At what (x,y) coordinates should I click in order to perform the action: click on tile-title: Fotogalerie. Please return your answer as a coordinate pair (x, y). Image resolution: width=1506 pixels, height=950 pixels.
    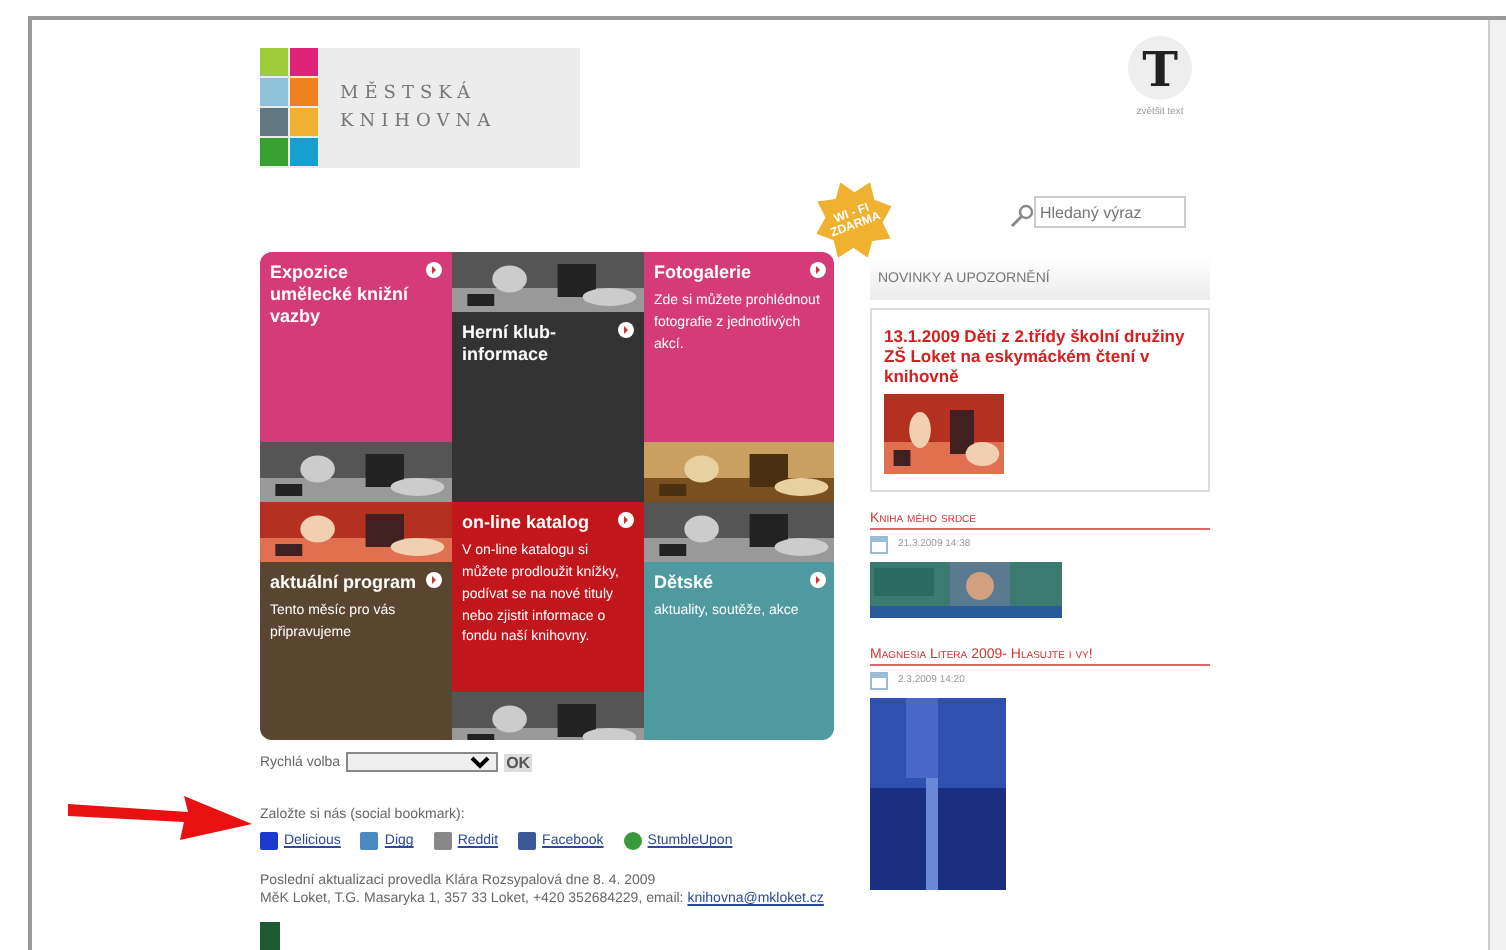
    Looking at the image, I should click on (703, 272).